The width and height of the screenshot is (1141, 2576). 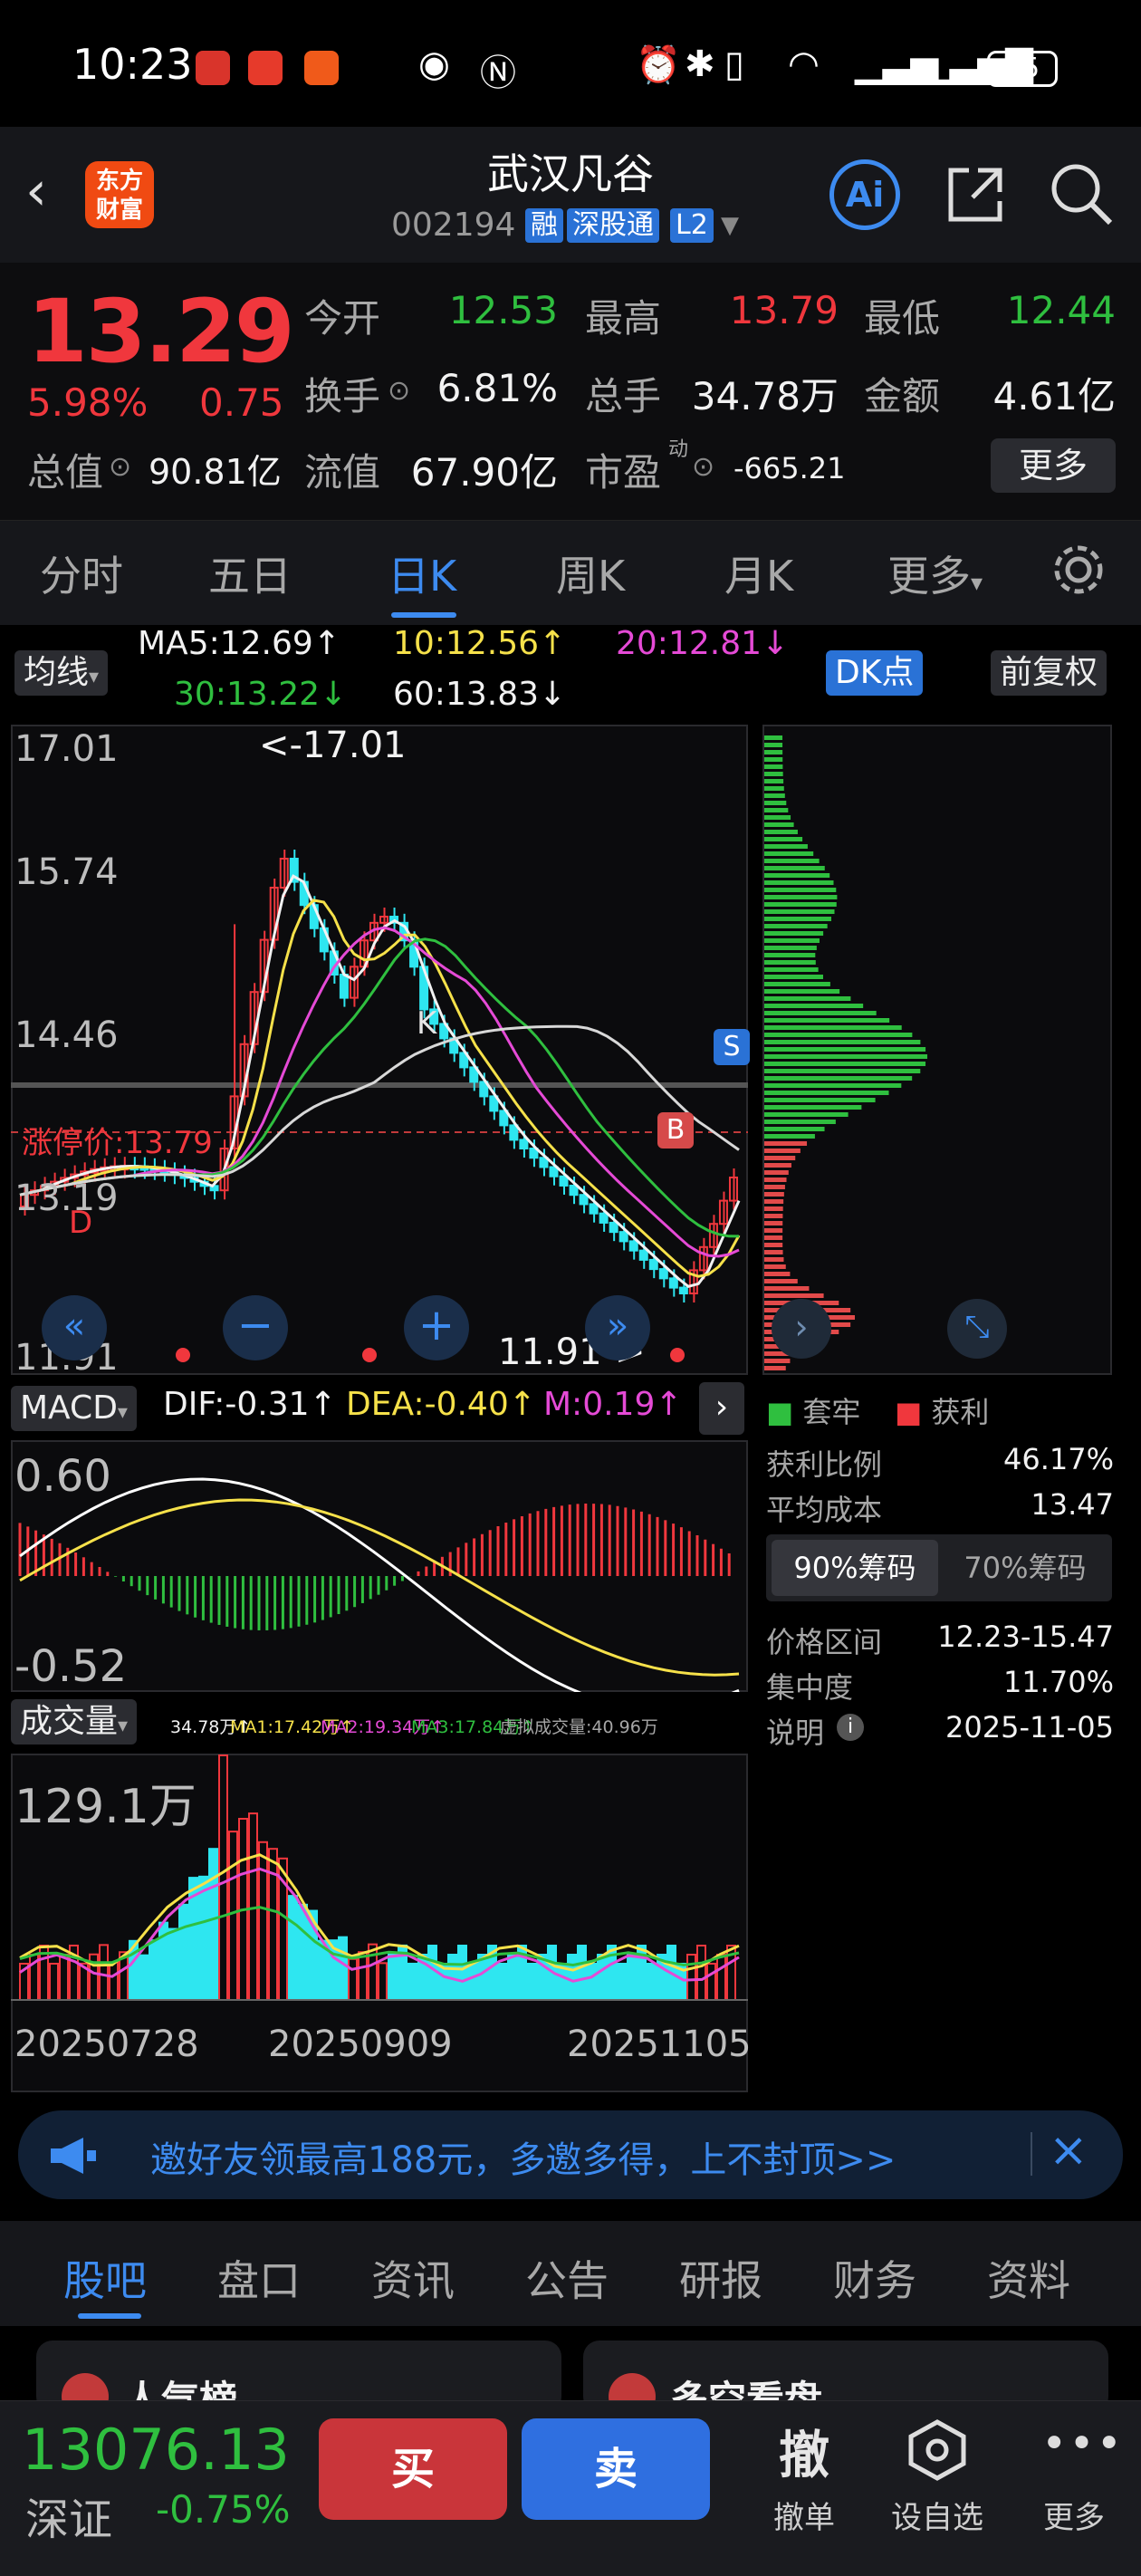 What do you see at coordinates (434, 64) in the screenshot?
I see `eye-icon: ◉` at bounding box center [434, 64].